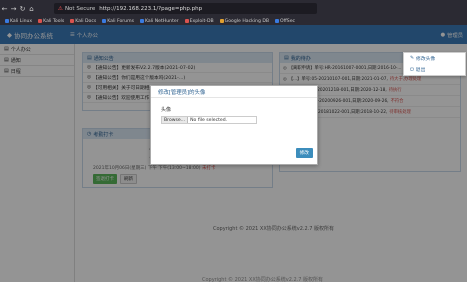 The height and width of the screenshot is (283, 467). What do you see at coordinates (199, 21) in the screenshot?
I see `bookmark-exploit-db: Exploit-DB` at bounding box center [199, 21].